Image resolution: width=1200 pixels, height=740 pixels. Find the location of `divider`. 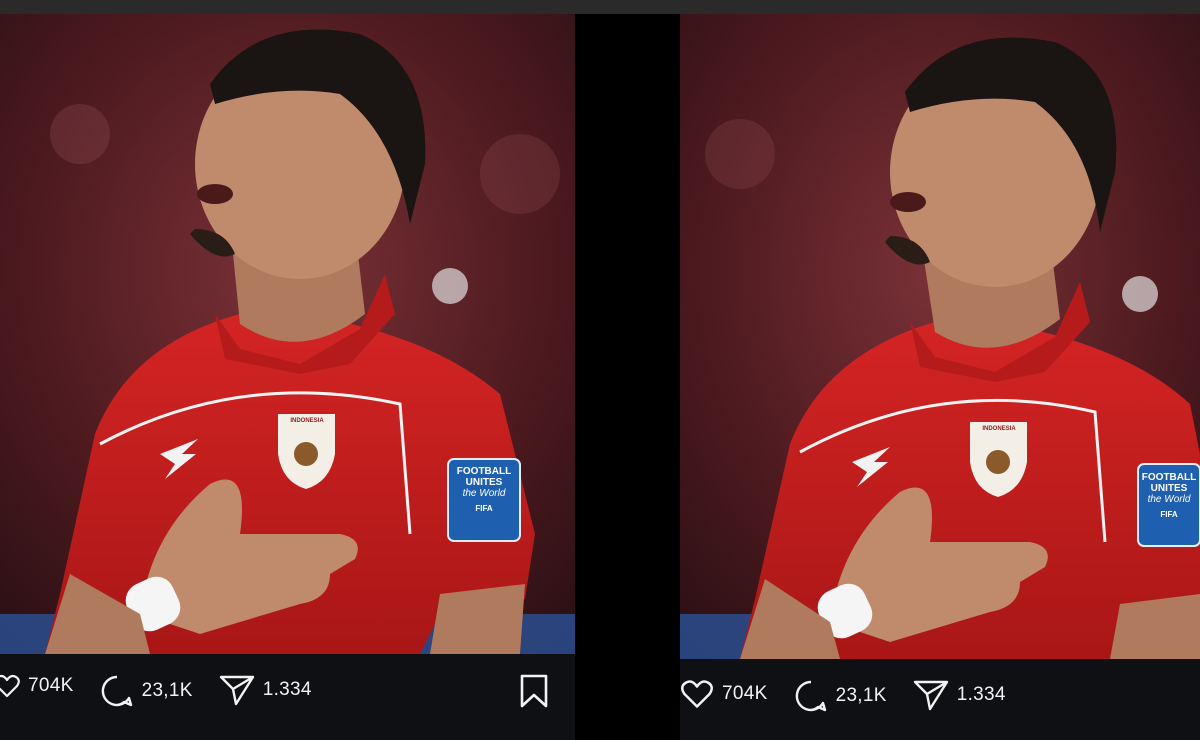

divider is located at coordinates (627, 377).